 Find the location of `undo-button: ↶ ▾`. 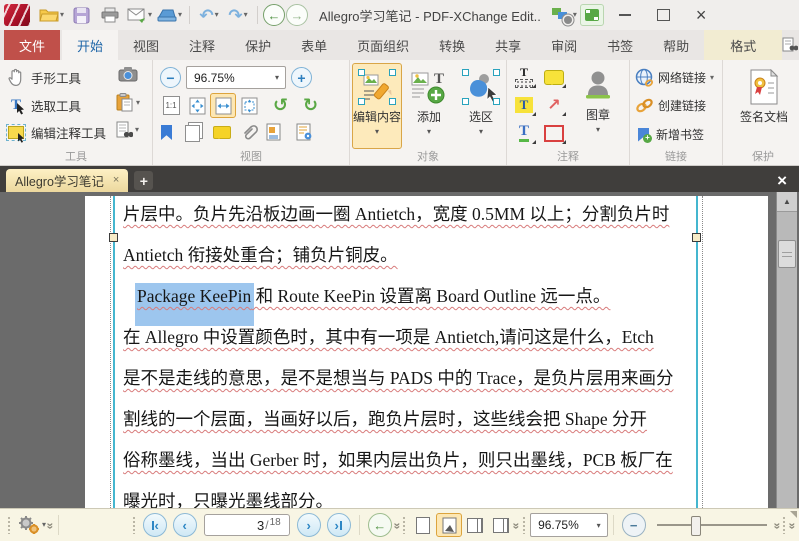

undo-button: ↶ ▾ is located at coordinates (209, 15).